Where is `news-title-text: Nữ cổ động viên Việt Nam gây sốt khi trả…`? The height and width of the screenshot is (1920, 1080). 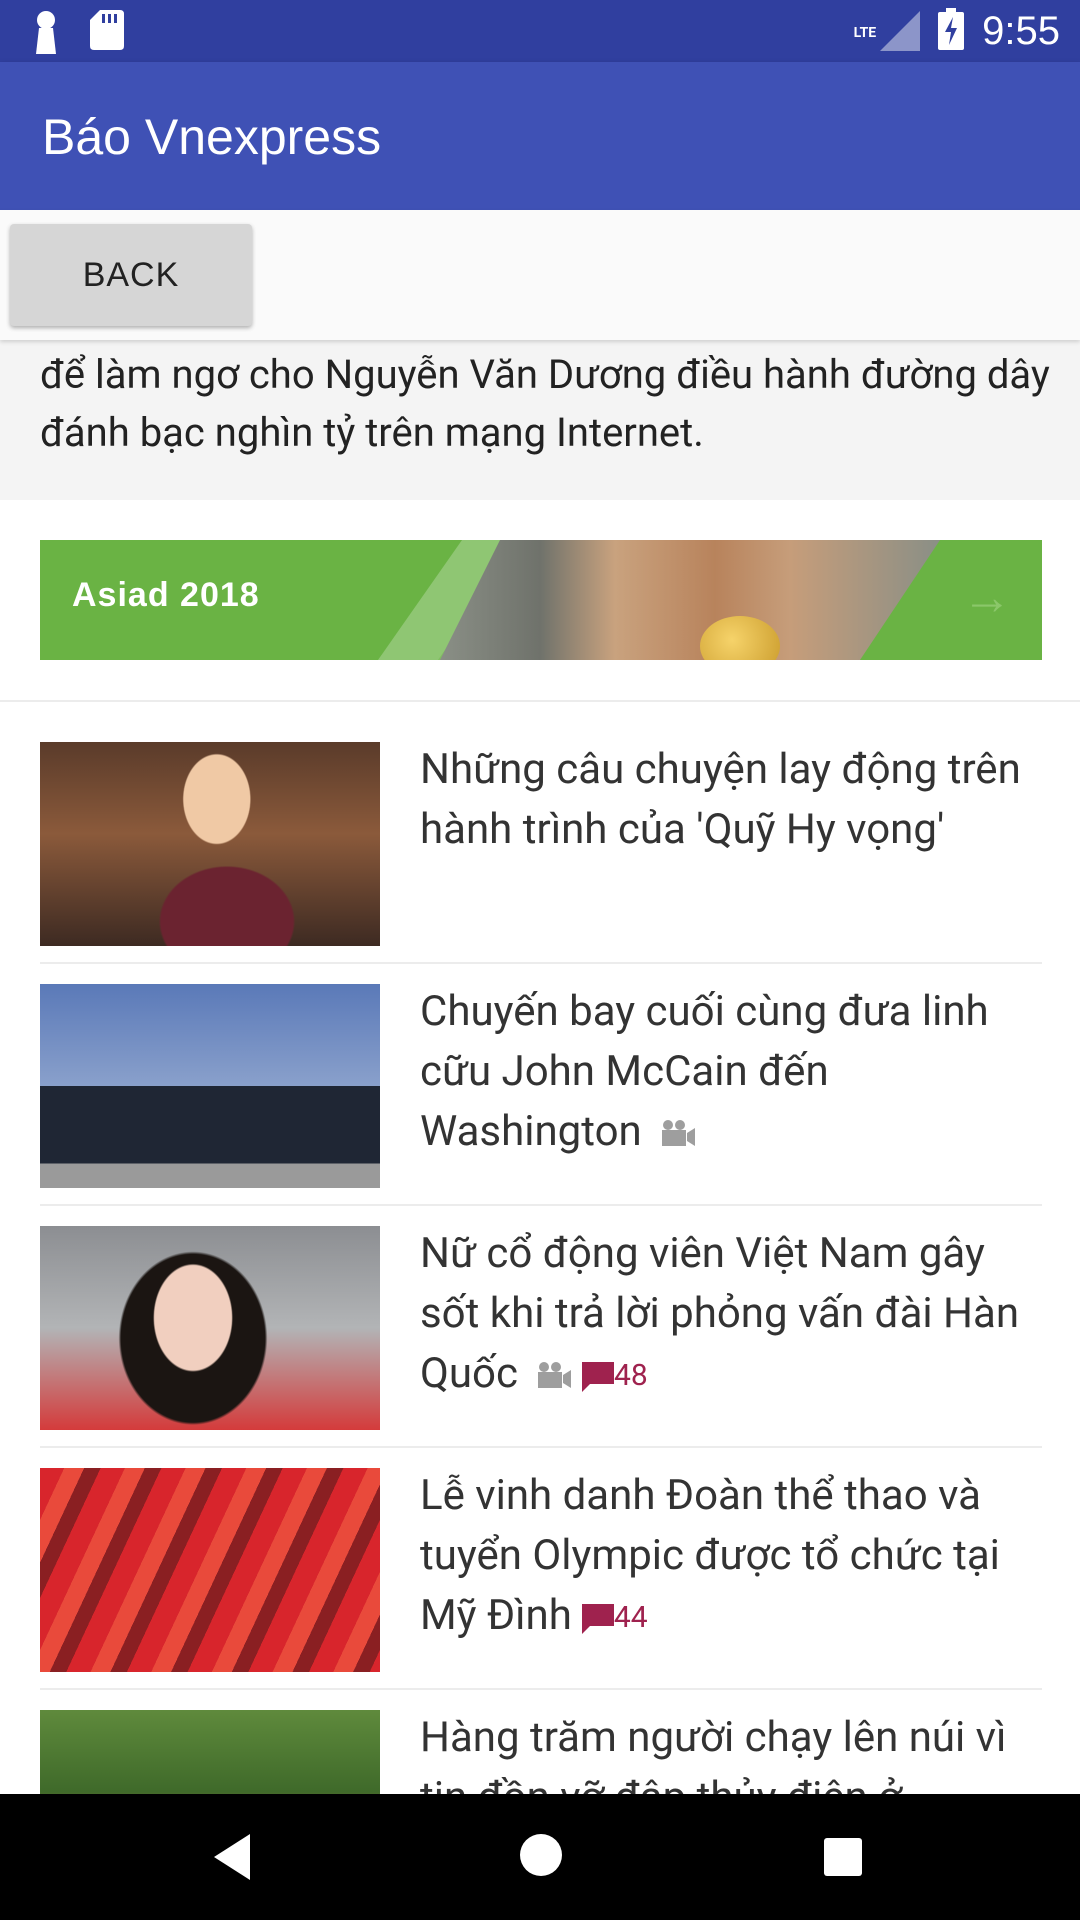
news-title-text: Nữ cổ động viên Việt Nam gây sốt khi trả… is located at coordinates (720, 1313).